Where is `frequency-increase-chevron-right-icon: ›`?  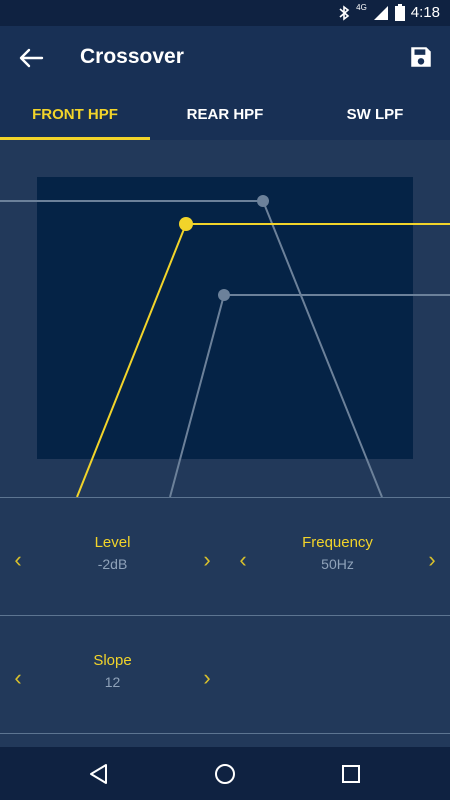
frequency-increase-chevron-right-icon: › is located at coordinates (432, 560).